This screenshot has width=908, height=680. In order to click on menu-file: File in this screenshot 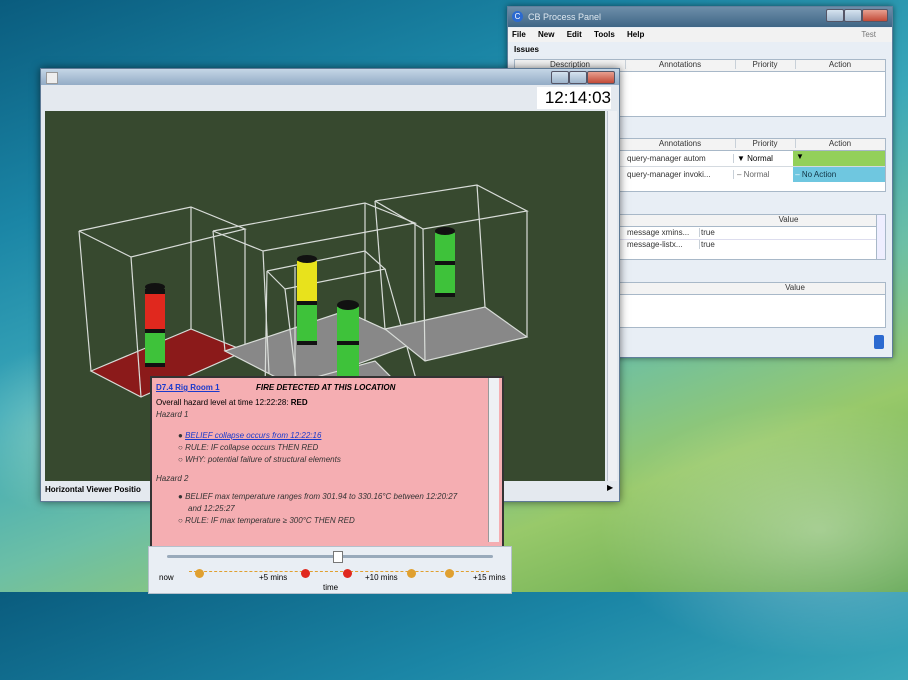, I will do `click(519, 34)`.